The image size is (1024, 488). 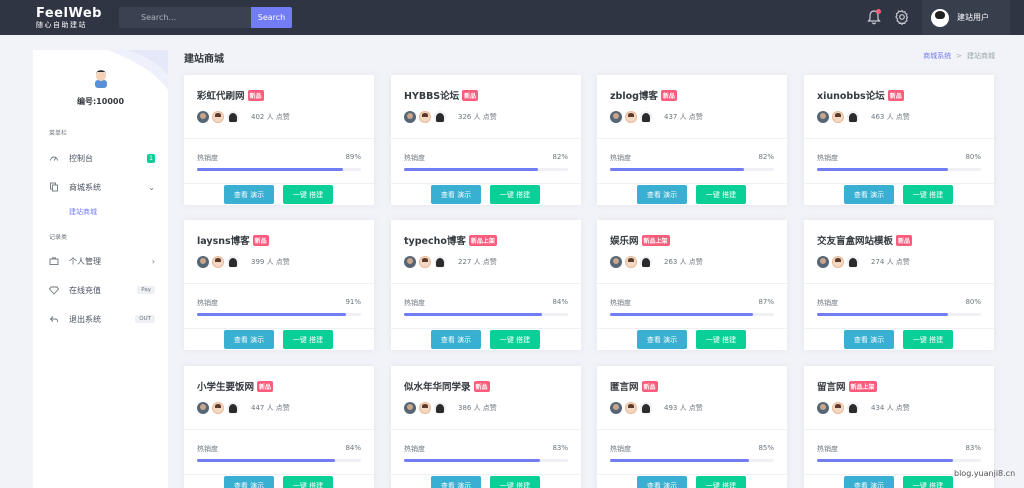 I want to click on breadcrumb-link: 商城系统, so click(x=937, y=56).